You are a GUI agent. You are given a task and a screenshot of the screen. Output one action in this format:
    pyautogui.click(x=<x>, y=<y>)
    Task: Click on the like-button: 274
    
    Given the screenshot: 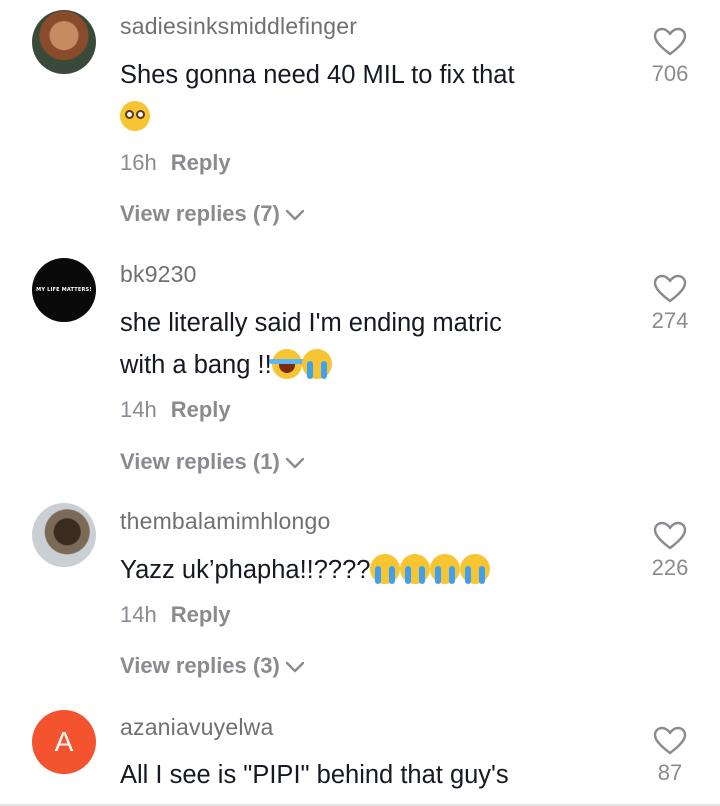 What is the action you would take?
    pyautogui.click(x=670, y=304)
    